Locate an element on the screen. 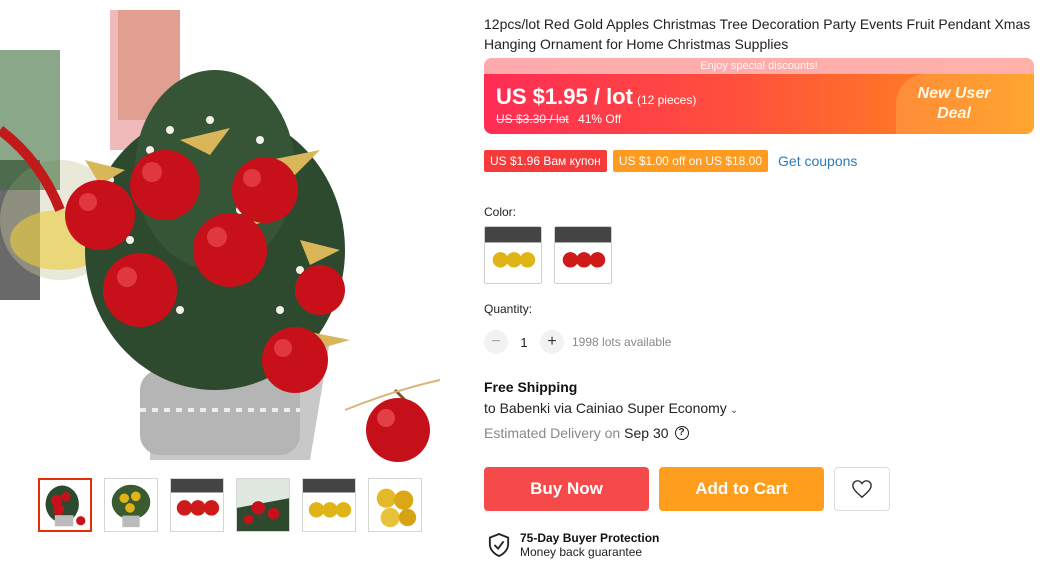 This screenshot has height=566, width=1040. coupon-discount: US $1.96 Вам купон is located at coordinates (545, 161).